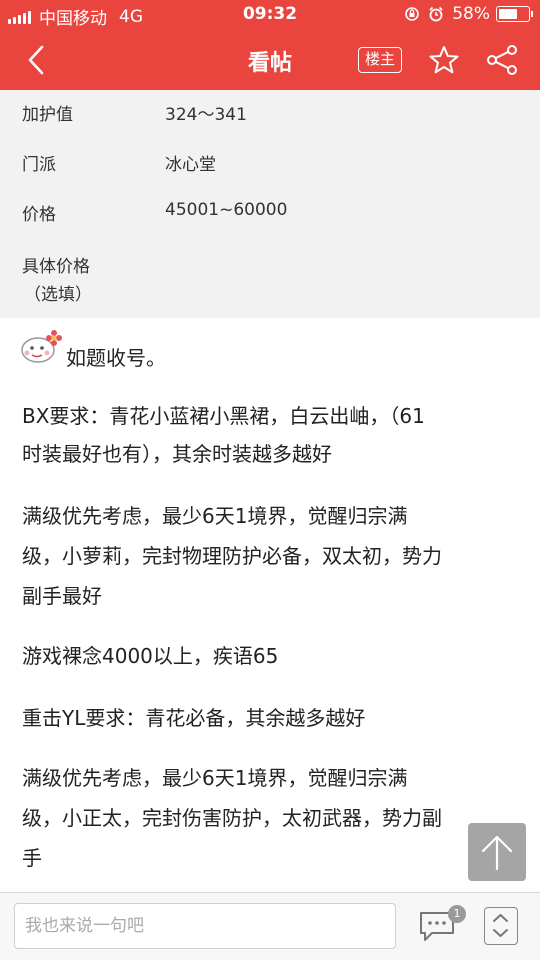 Image resolution: width=540 pixels, height=960 pixels. I want to click on info-label: 加护值, so click(47, 115).